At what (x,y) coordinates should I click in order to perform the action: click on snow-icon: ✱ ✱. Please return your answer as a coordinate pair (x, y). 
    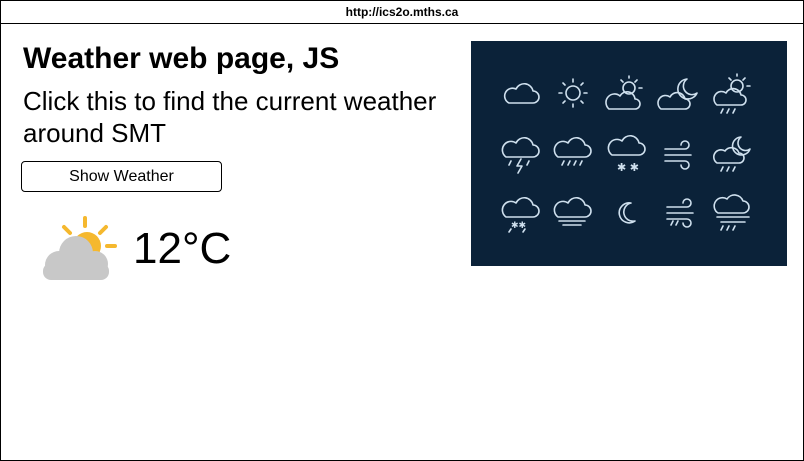
    Looking at the image, I should click on (626, 154).